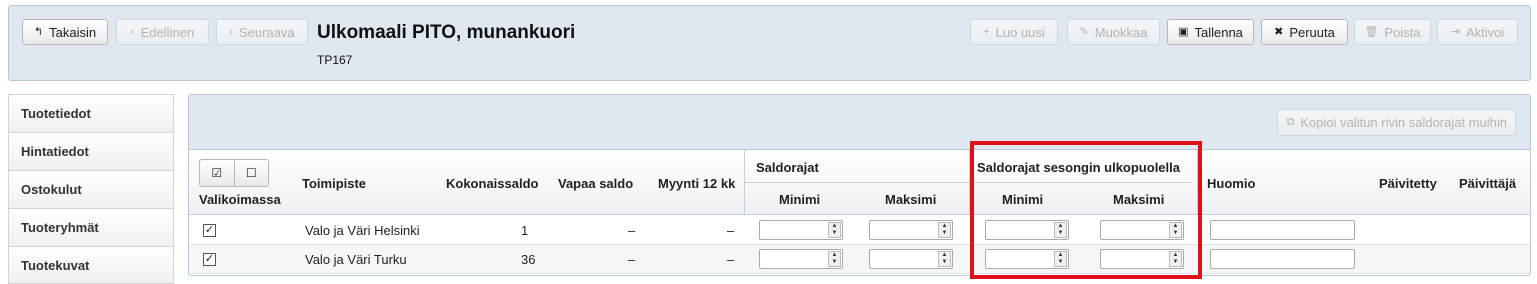  What do you see at coordinates (1020, 32) in the screenshot?
I see `create-new-label: Luo uusi` at bounding box center [1020, 32].